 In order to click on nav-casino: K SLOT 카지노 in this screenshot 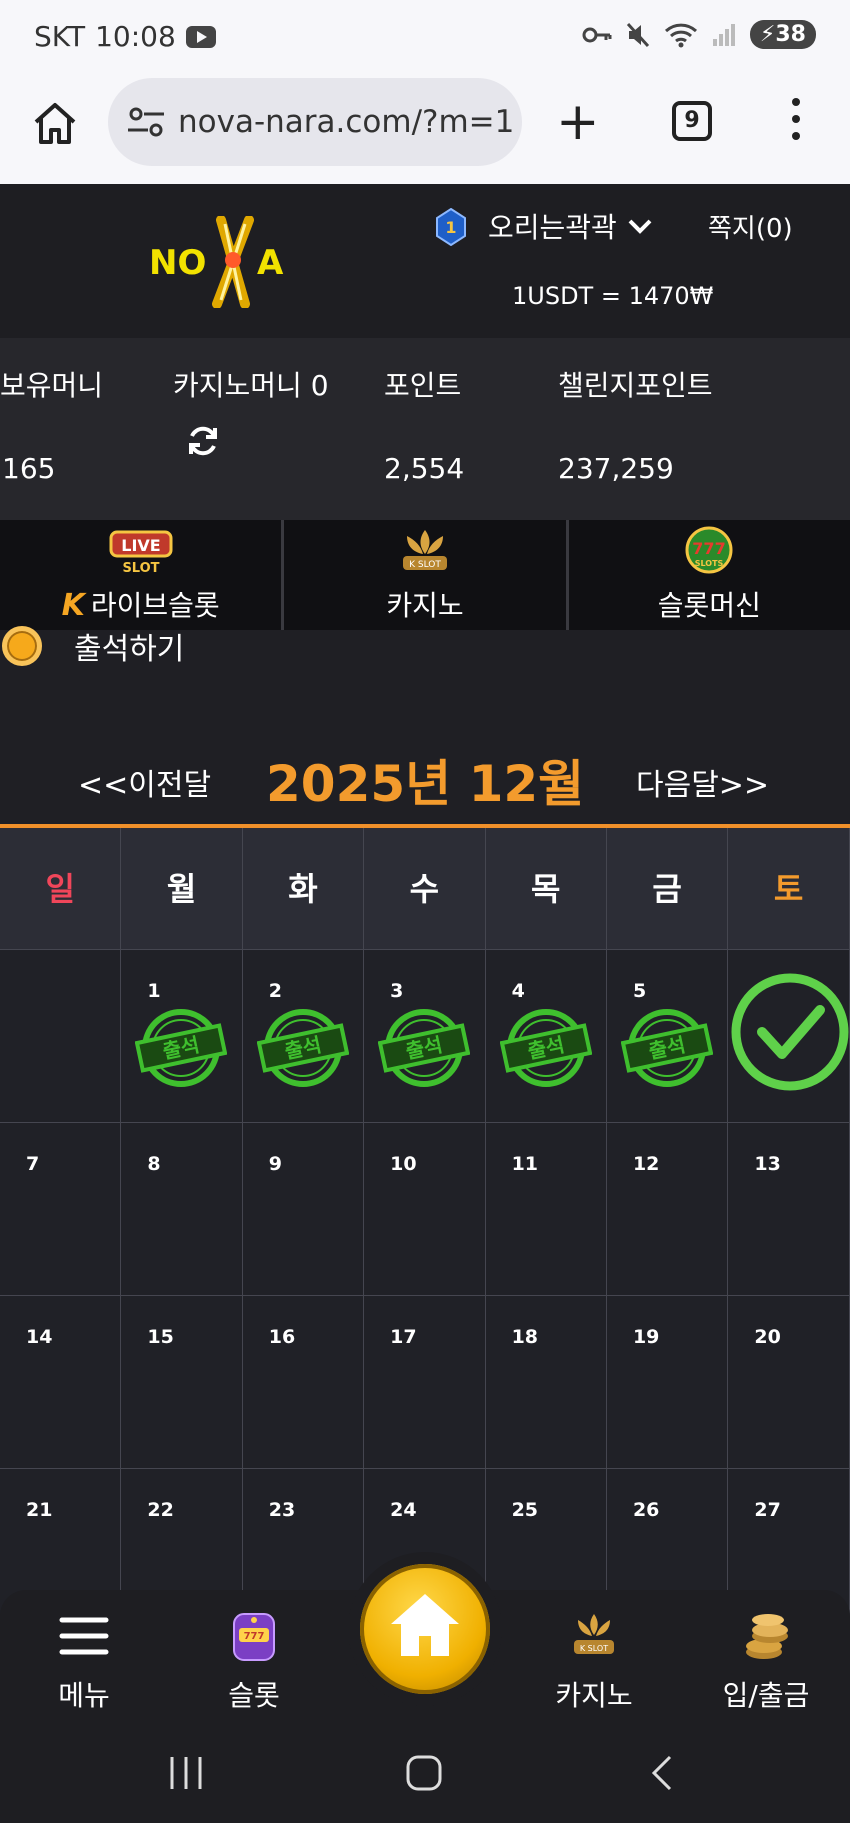, I will do `click(594, 1661)`.